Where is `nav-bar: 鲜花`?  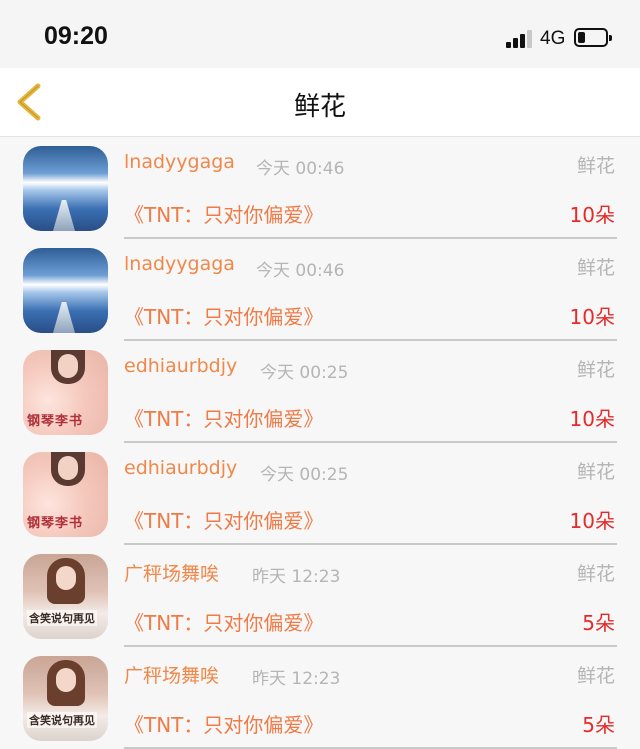 nav-bar: 鲜花 is located at coordinates (320, 102).